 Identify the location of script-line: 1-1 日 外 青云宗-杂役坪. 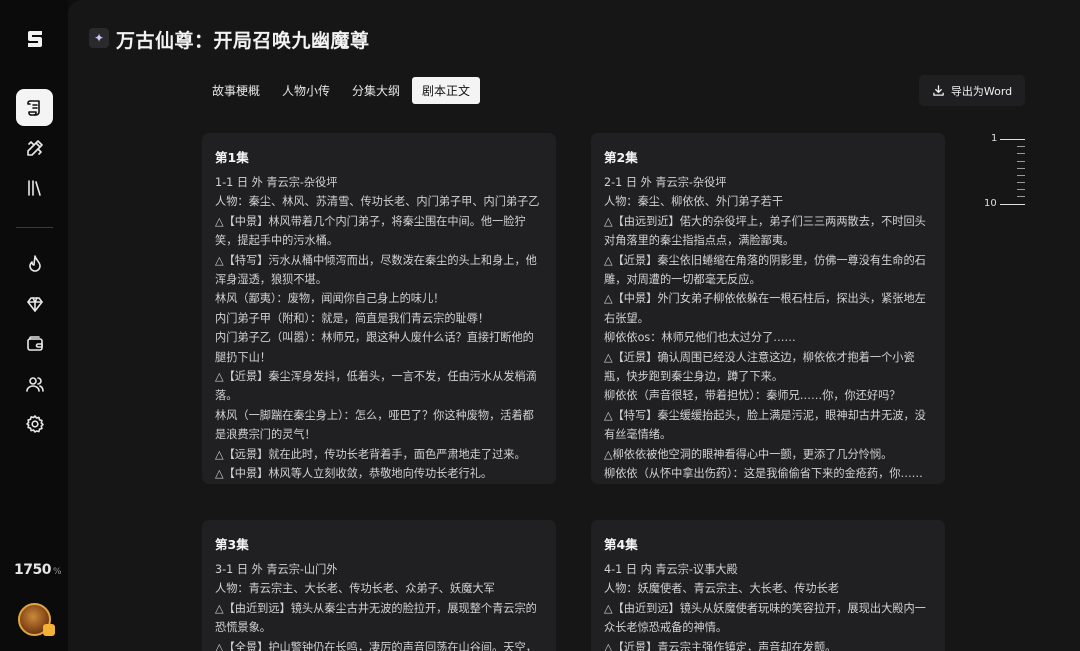
(276, 182).